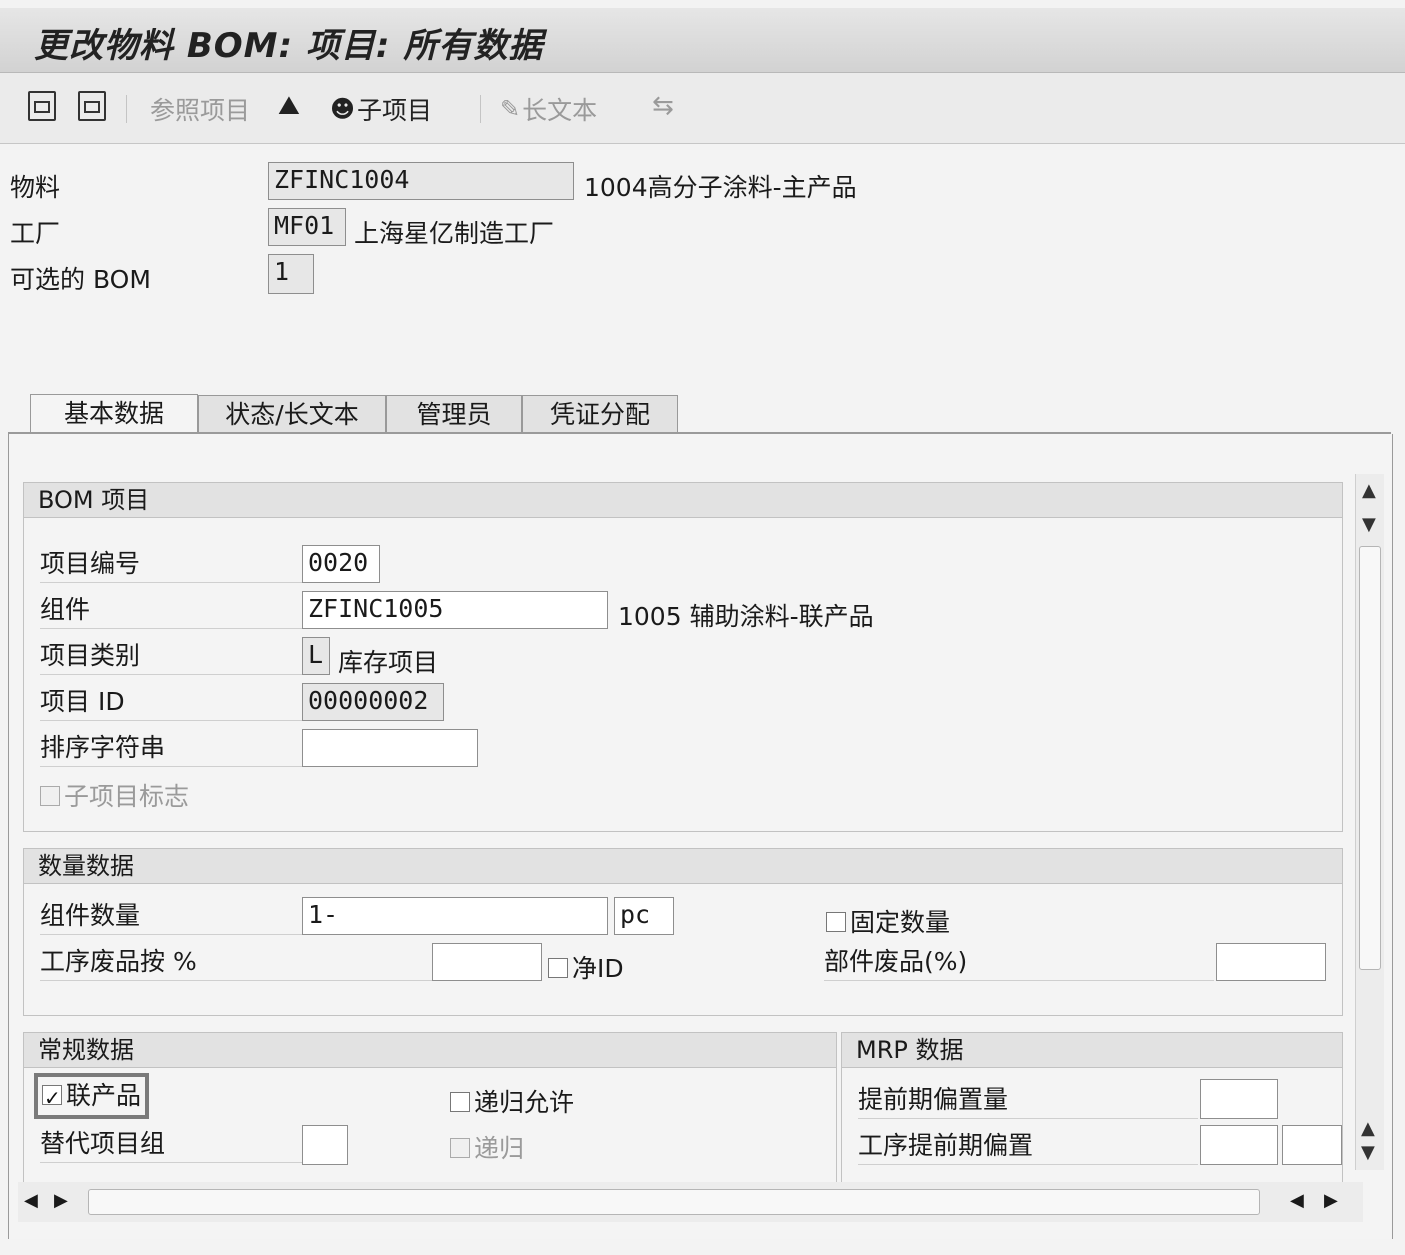 This screenshot has width=1405, height=1255. Describe the element at coordinates (460, 1102) in the screenshot. I see `recursive-allowed-box` at that location.